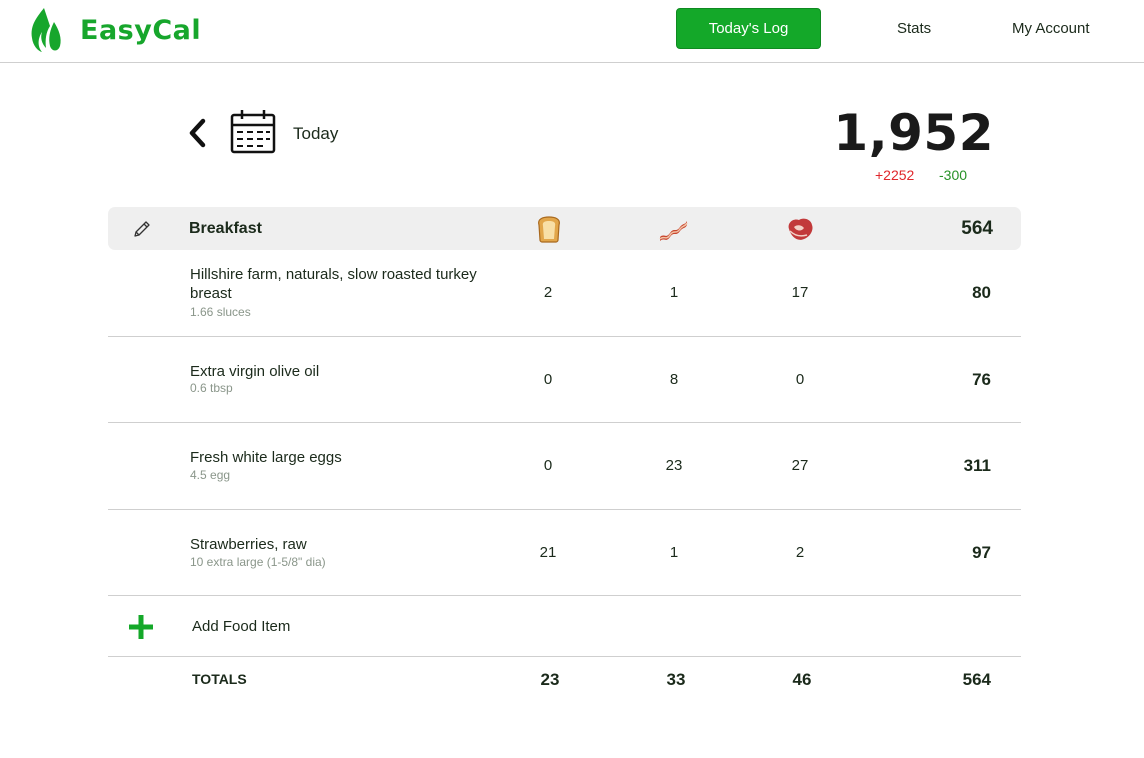 The image size is (1144, 758). I want to click on calendar-icon, so click(253, 132).